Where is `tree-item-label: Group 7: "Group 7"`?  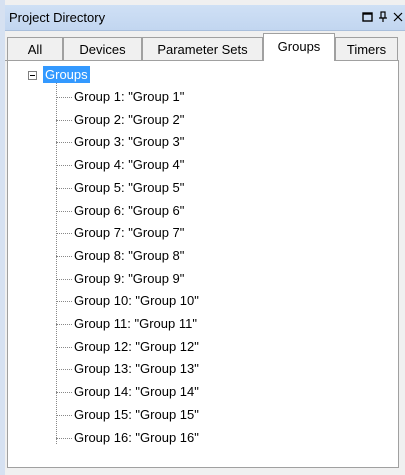 tree-item-label: Group 7: "Group 7" is located at coordinates (129, 233).